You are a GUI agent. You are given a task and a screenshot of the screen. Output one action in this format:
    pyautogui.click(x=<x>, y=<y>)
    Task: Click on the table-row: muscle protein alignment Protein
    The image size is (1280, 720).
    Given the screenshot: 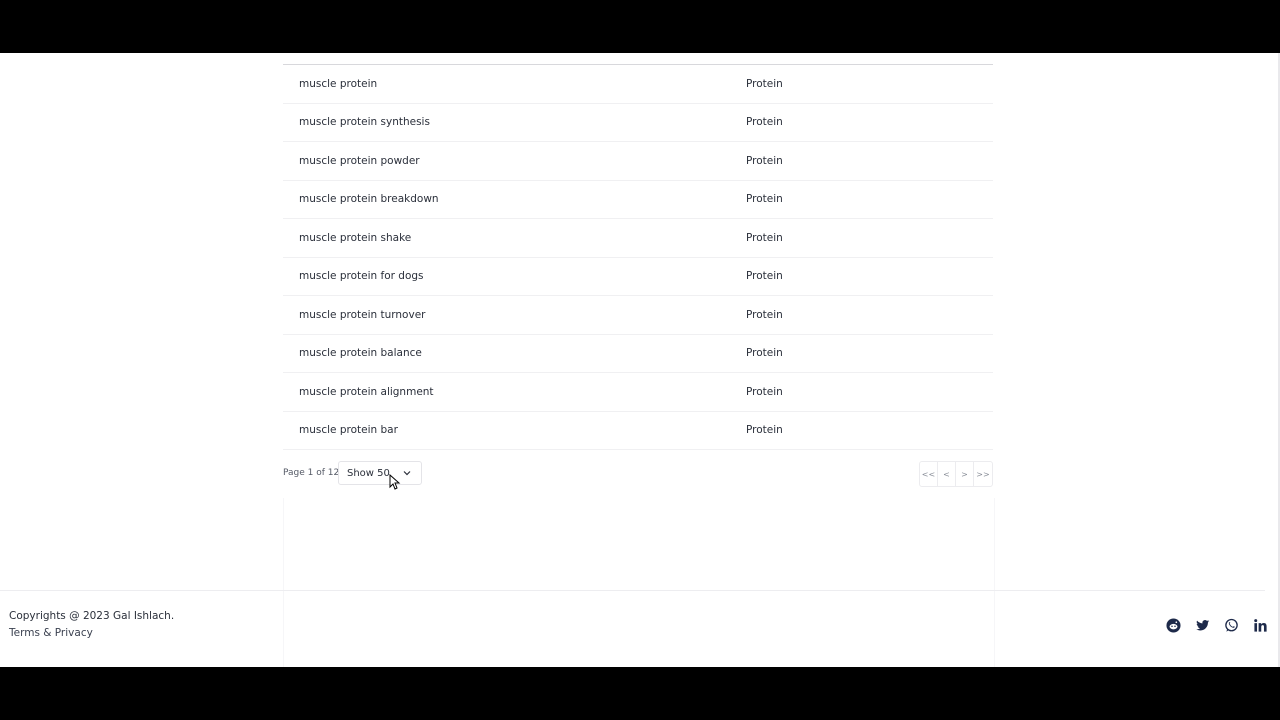 What is the action you would take?
    pyautogui.click(x=638, y=392)
    